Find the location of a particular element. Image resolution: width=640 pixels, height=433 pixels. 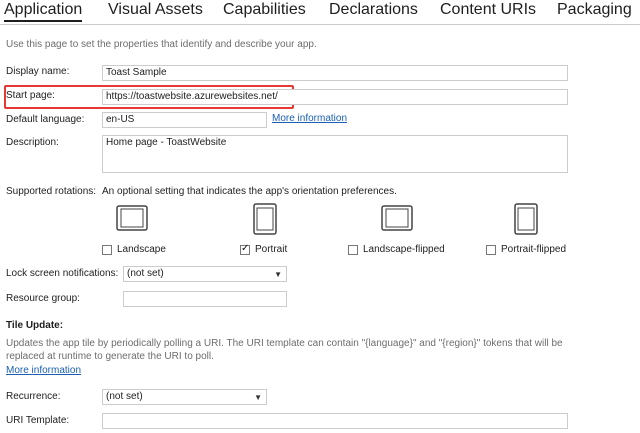

tab-declarations: Declarations is located at coordinates (373, 10).